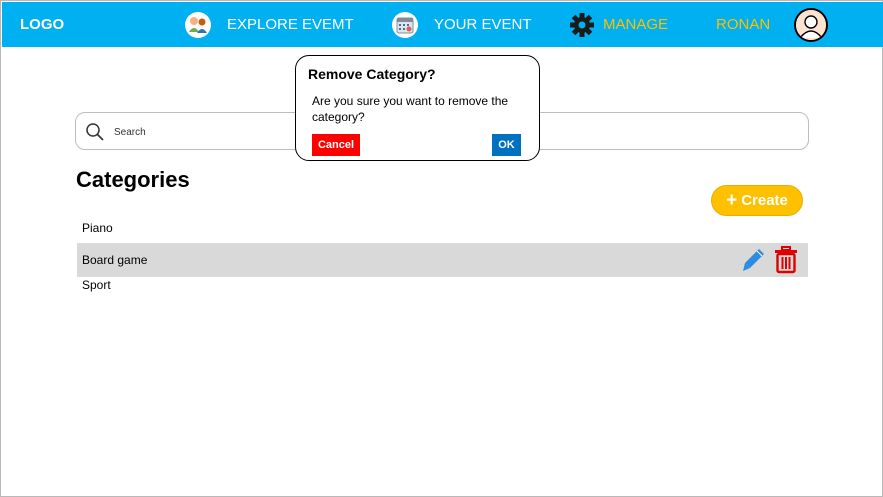 The width and height of the screenshot is (883, 497). I want to click on list-item: Piano, so click(442, 228).